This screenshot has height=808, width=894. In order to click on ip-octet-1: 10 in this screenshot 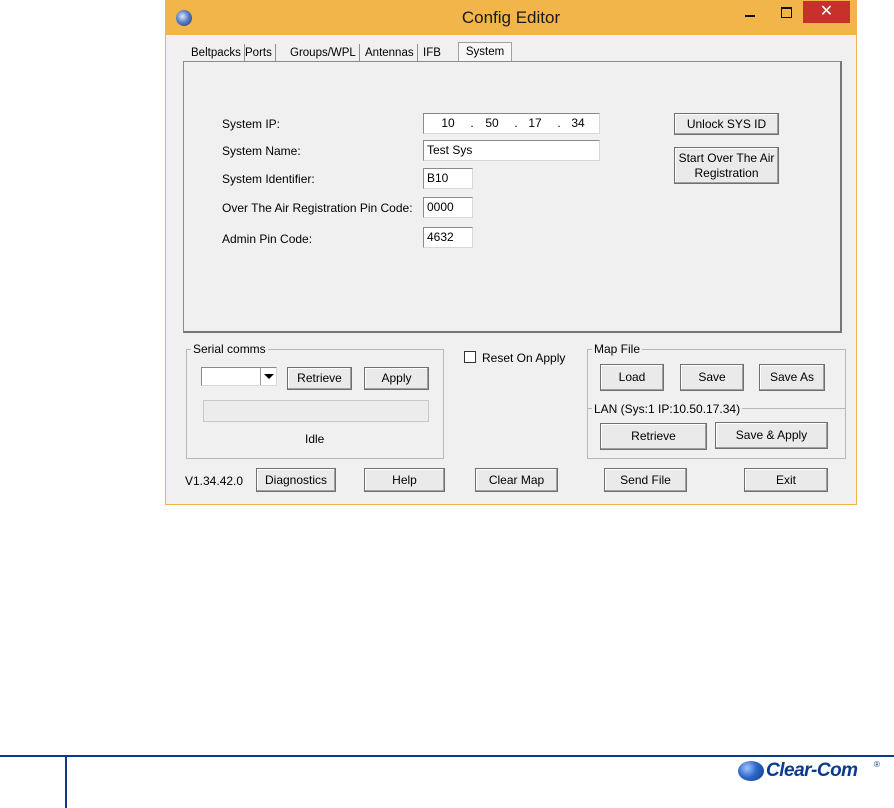, I will do `click(448, 123)`.